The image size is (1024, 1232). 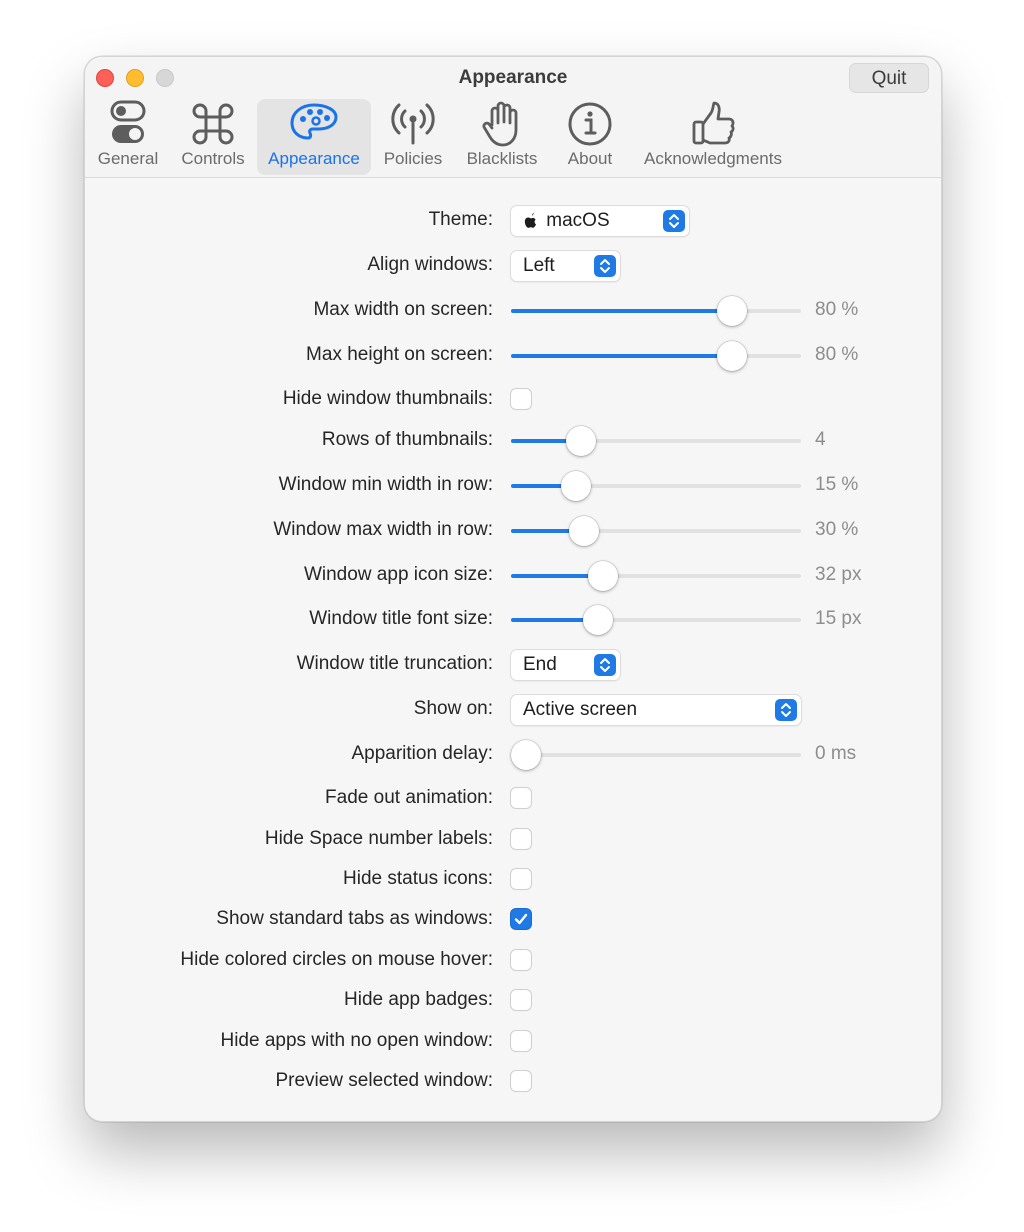 I want to click on align-windows-label: Align windows:, so click(x=430, y=264).